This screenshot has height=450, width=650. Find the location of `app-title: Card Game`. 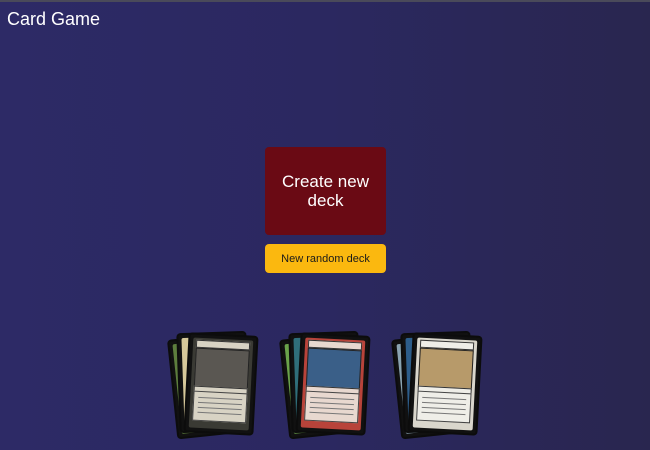

app-title: Card Game is located at coordinates (54, 19).